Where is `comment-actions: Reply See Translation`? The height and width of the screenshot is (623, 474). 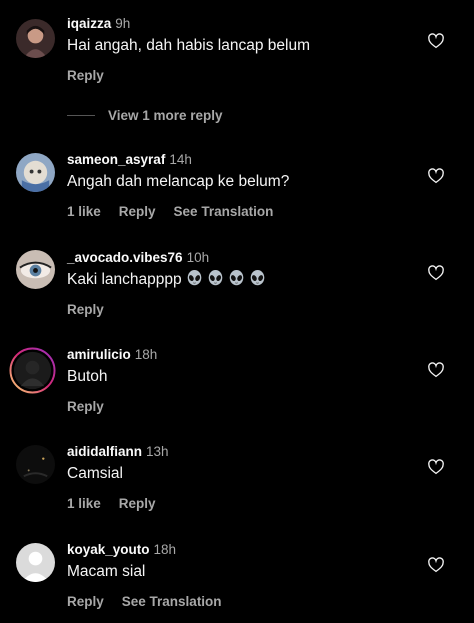
comment-actions: Reply See Translation is located at coordinates (240, 601).